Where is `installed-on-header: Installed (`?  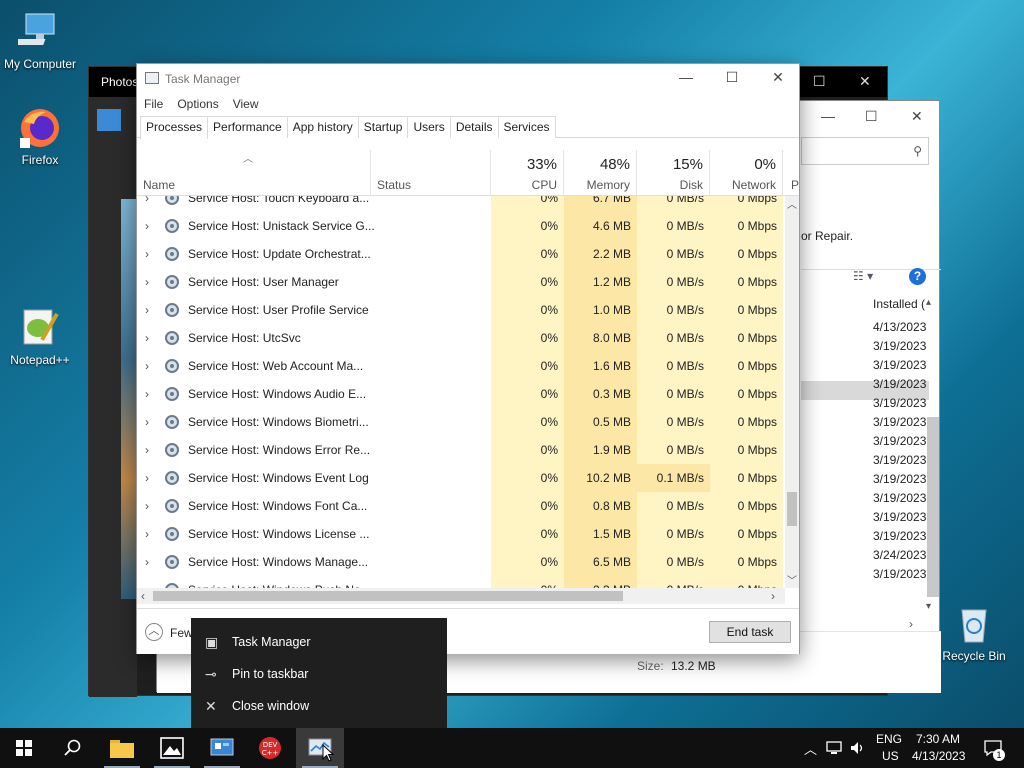 installed-on-header: Installed ( is located at coordinates (901, 304).